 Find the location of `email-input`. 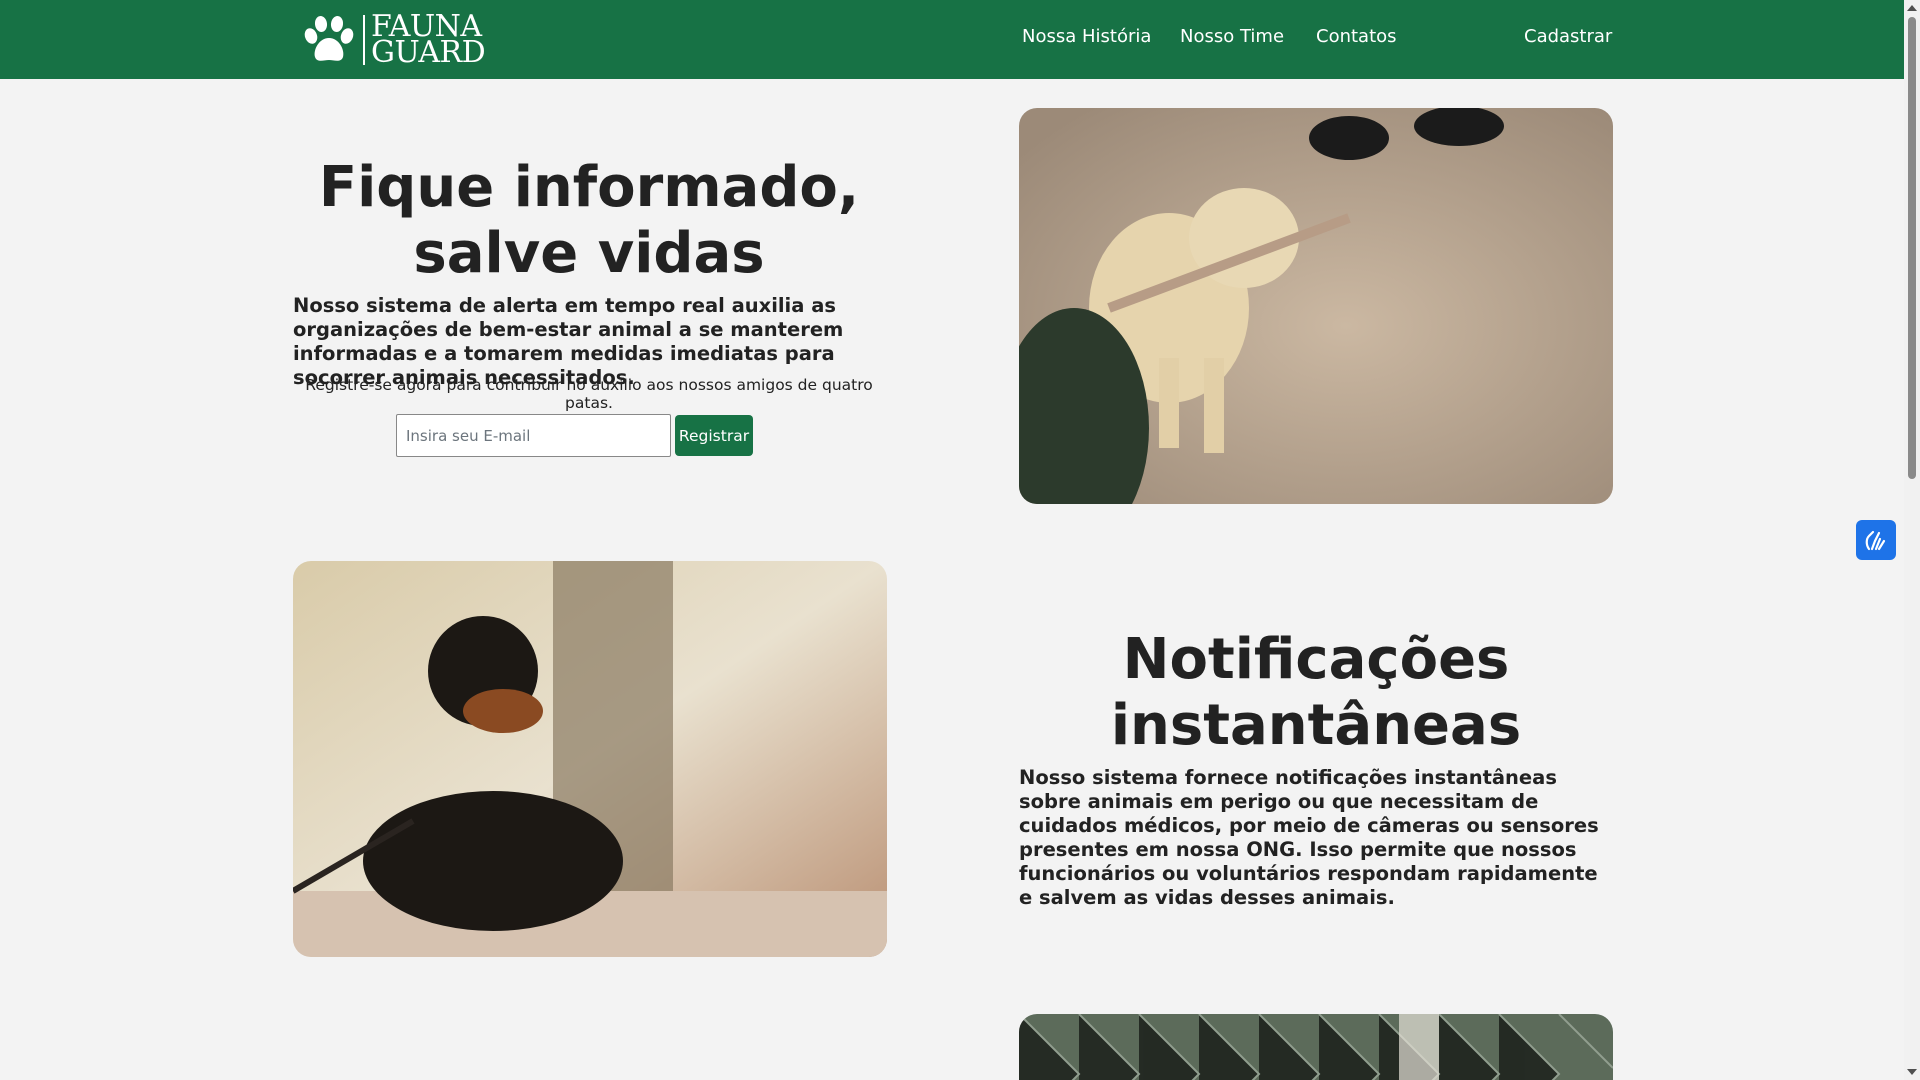

email-input is located at coordinates (533, 435).